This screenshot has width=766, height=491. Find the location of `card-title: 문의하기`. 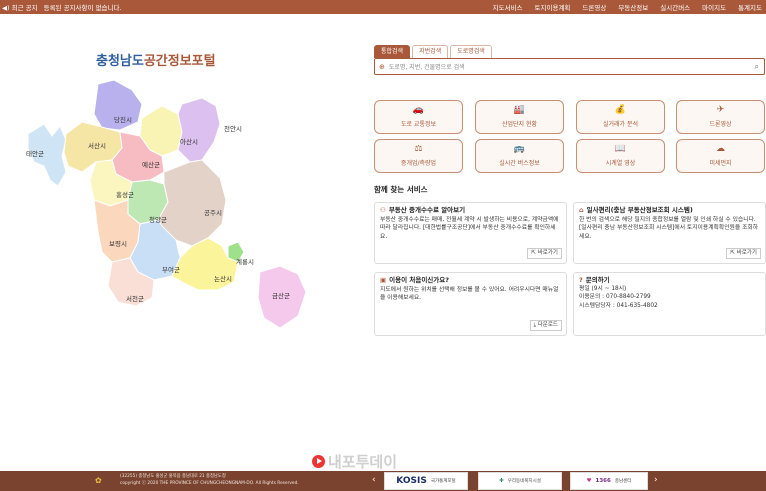

card-title: 문의하기 is located at coordinates (597, 280).